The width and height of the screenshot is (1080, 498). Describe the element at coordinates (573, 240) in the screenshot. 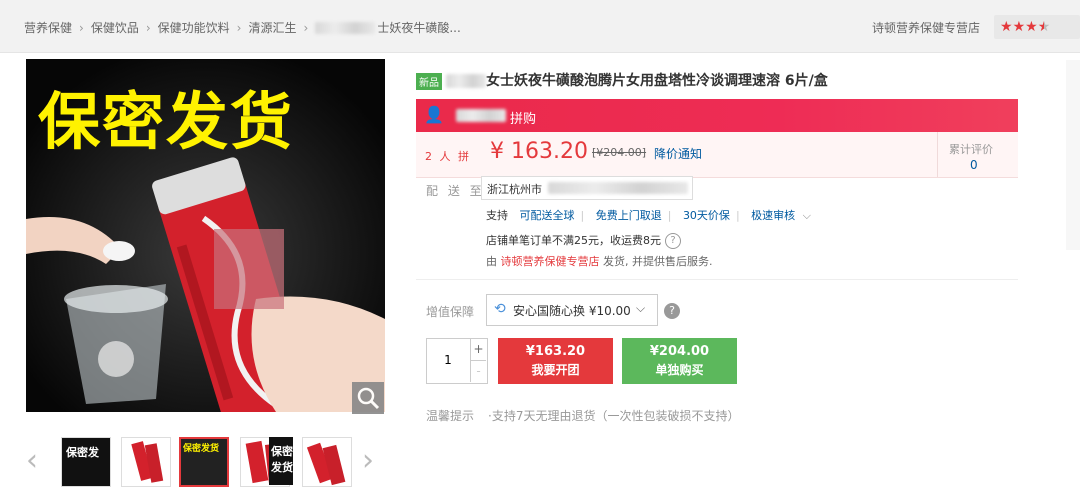

I see `shipping-fee-text: 店铺单笔订单不满25元，收运费8元` at that location.